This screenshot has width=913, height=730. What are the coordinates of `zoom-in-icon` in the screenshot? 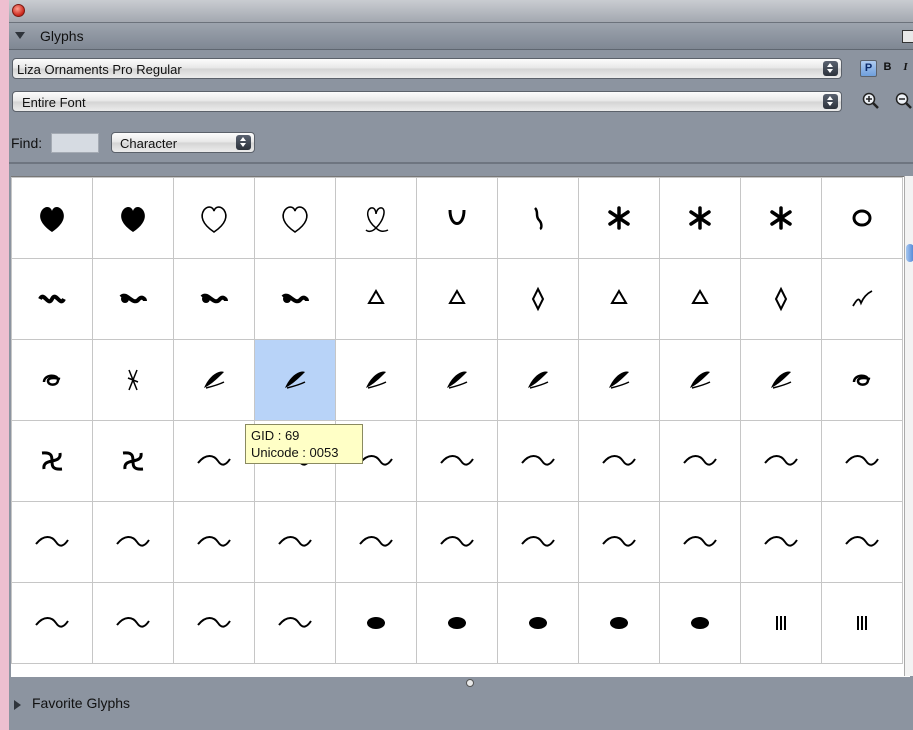 It's located at (870, 100).